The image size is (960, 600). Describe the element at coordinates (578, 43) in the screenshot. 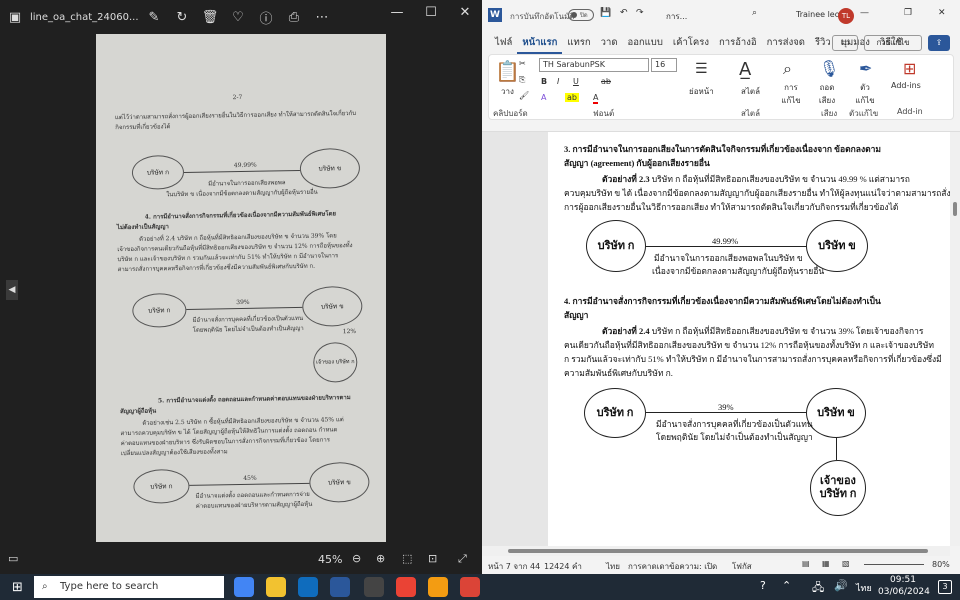

I see `tab-insert: แทรก` at that location.